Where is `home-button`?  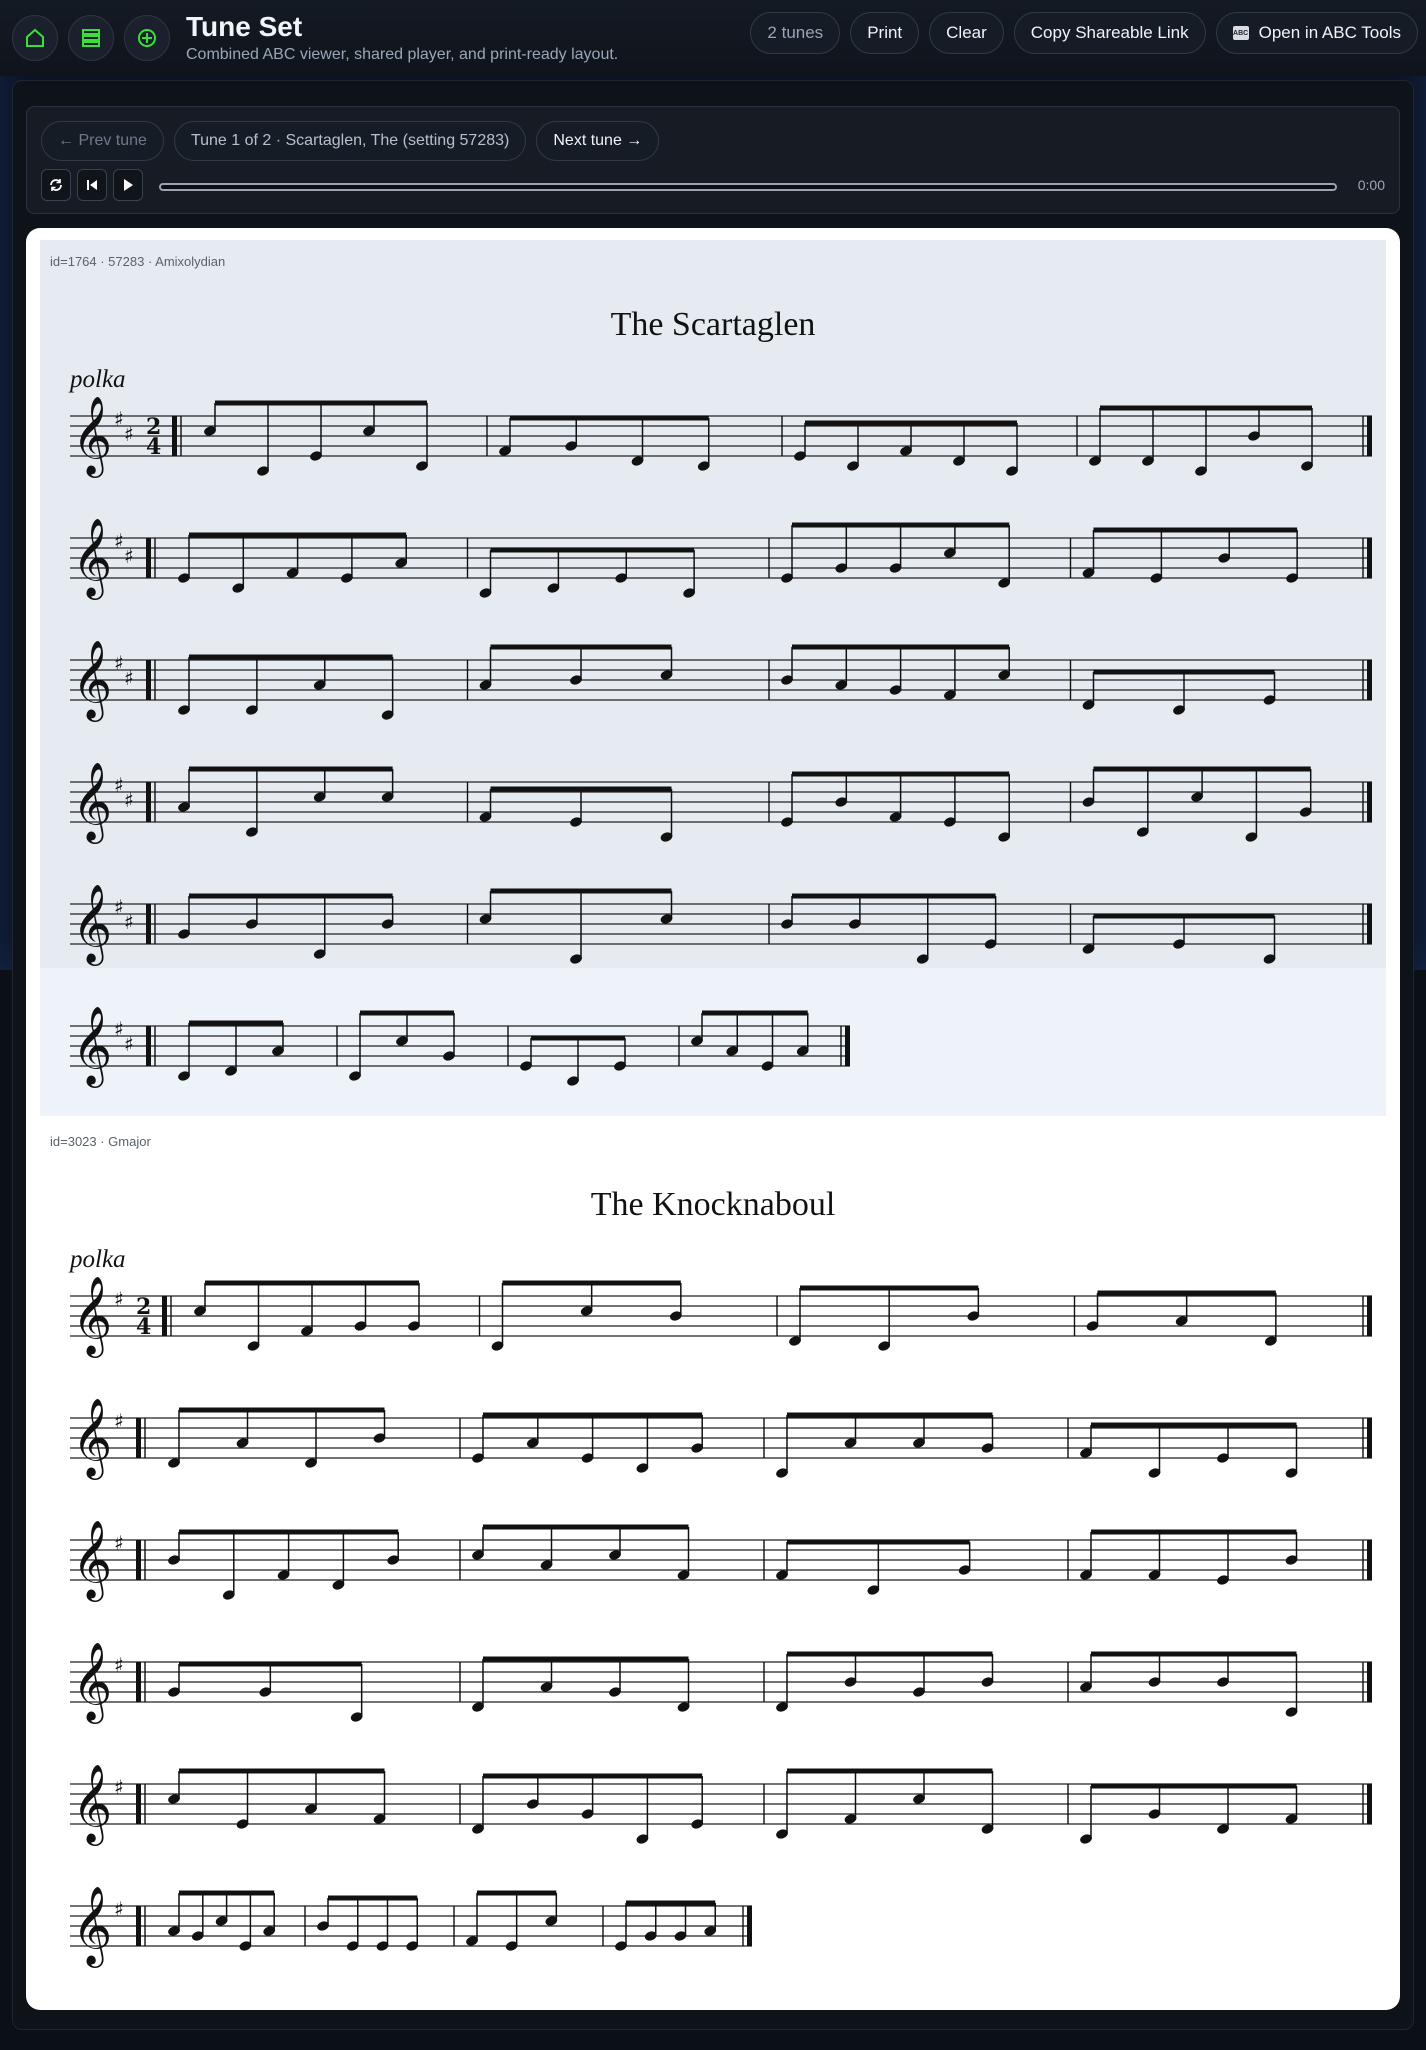 home-button is located at coordinates (35, 38).